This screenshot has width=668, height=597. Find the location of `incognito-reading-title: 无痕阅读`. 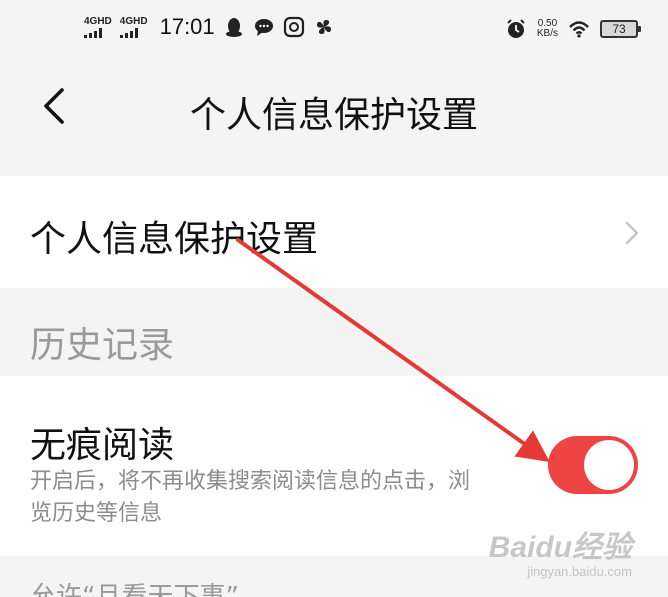

incognito-reading-title: 无痕阅读 is located at coordinates (102, 445).